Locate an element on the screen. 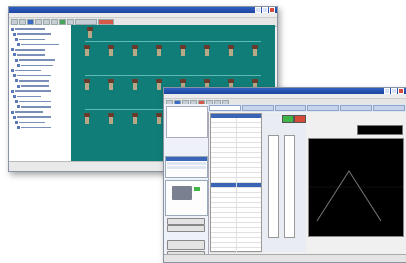 The height and width of the screenshot is (263, 406). panel-button-large is located at coordinates (186, 245).